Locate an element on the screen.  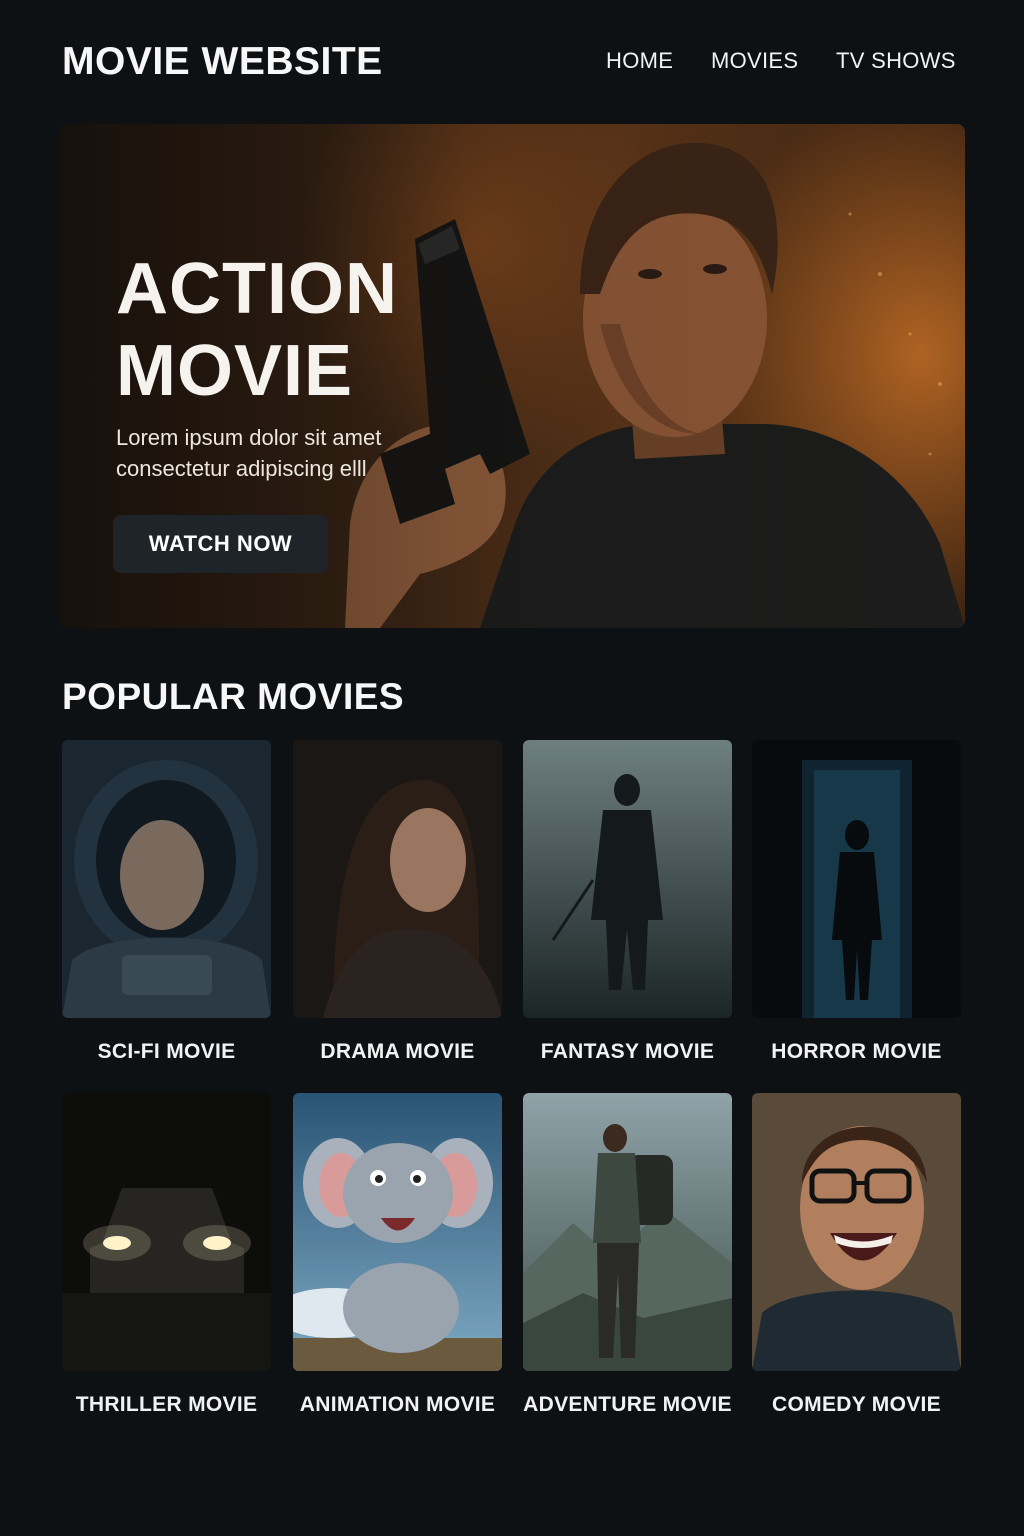
movie-card-adventure: ADVENTURE MOVIE is located at coordinates (627, 1255).